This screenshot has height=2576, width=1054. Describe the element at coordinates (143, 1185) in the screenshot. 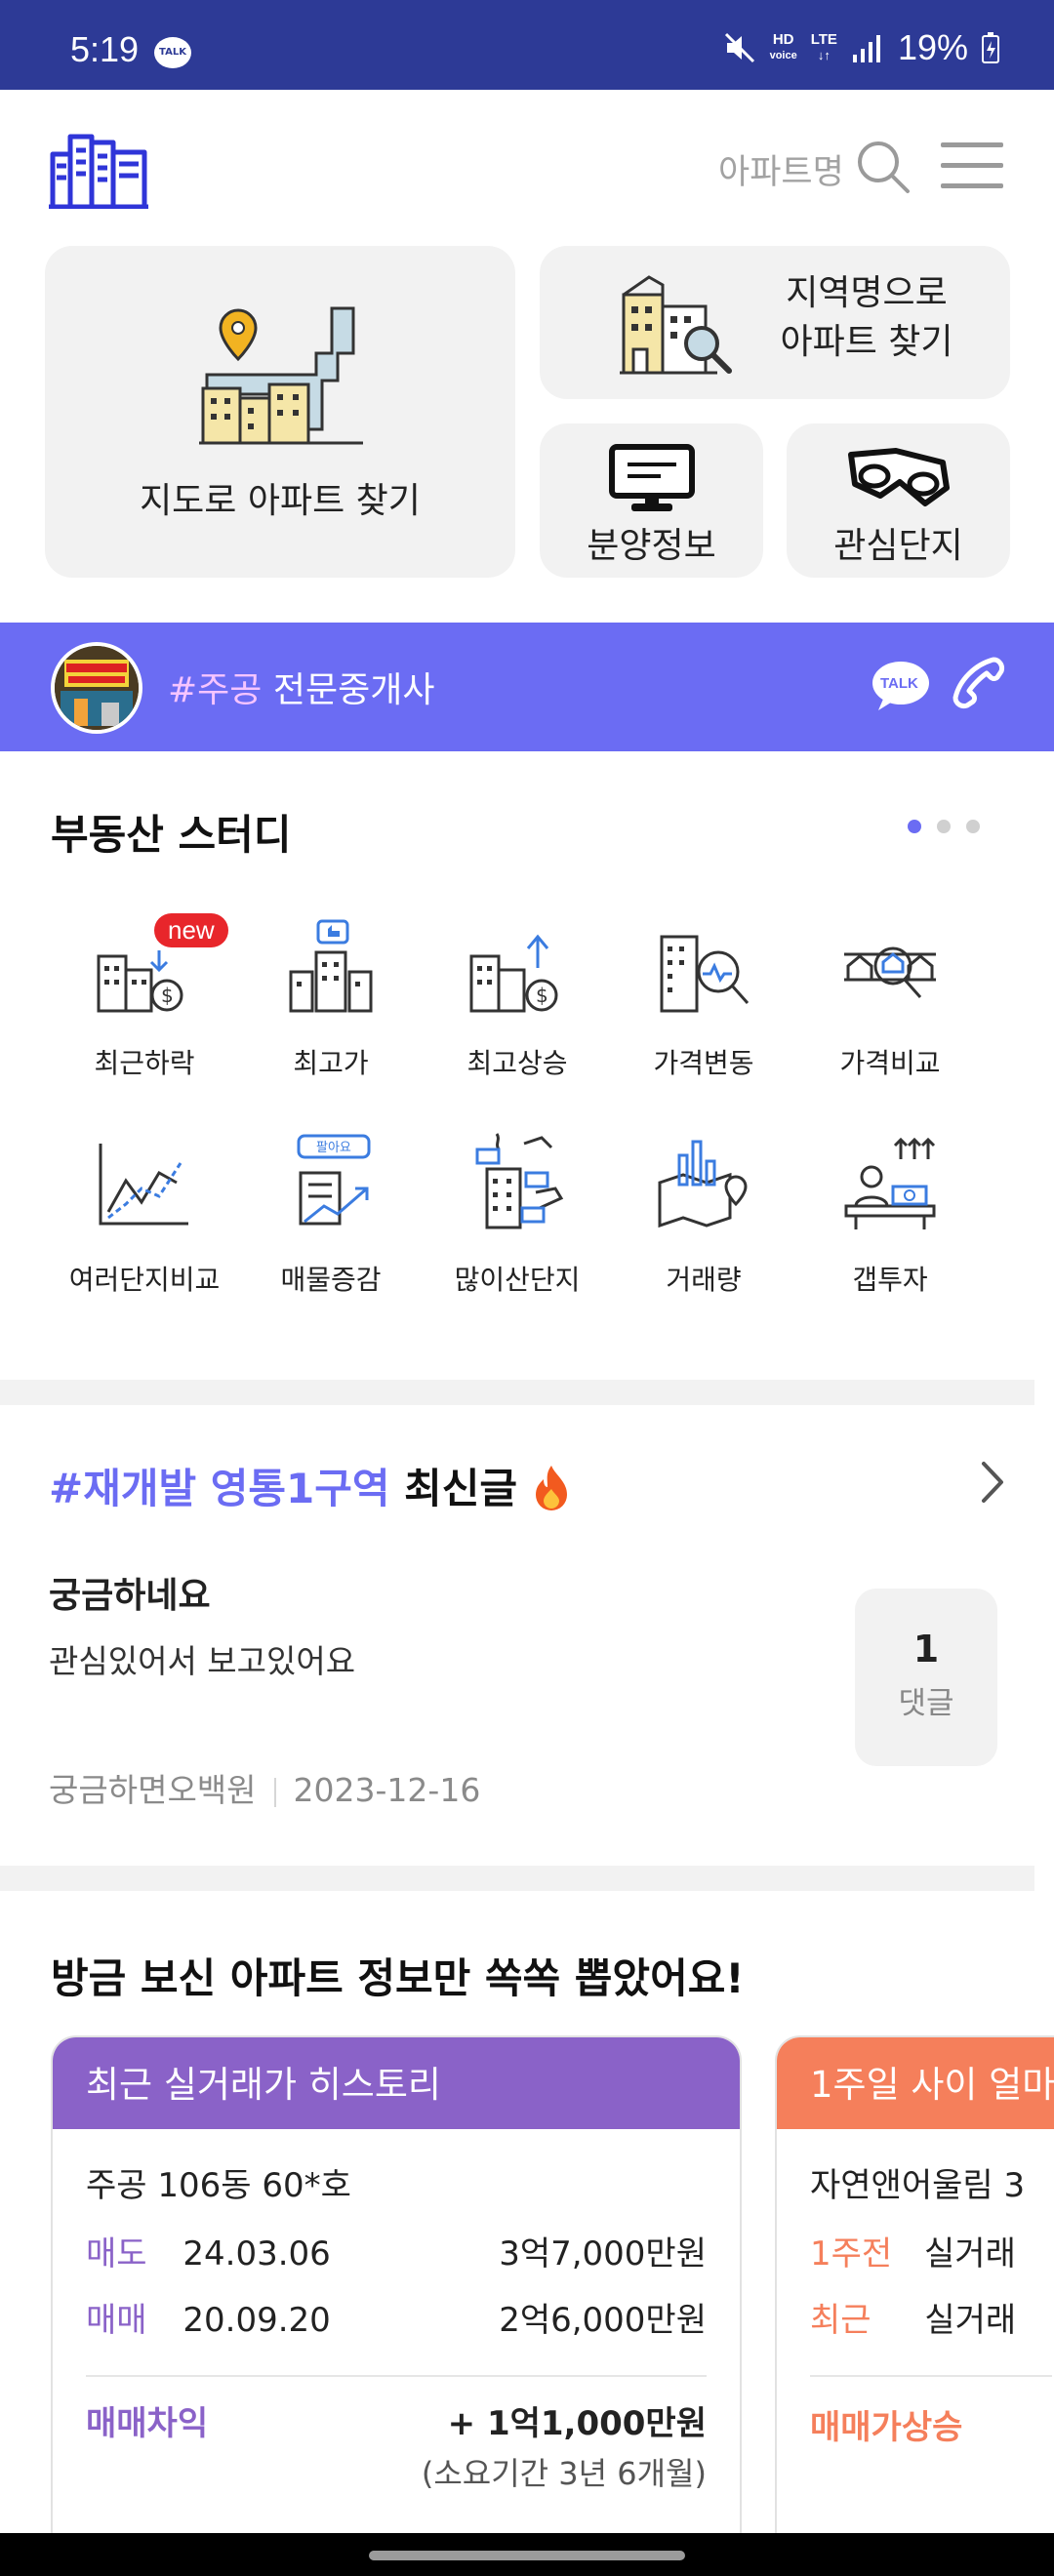

I see `line-chart-icon` at that location.